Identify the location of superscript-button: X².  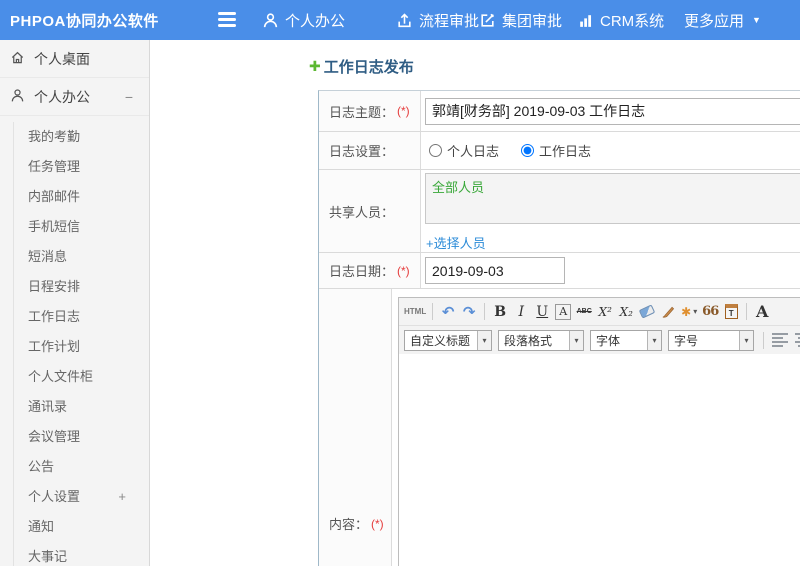
(605, 312).